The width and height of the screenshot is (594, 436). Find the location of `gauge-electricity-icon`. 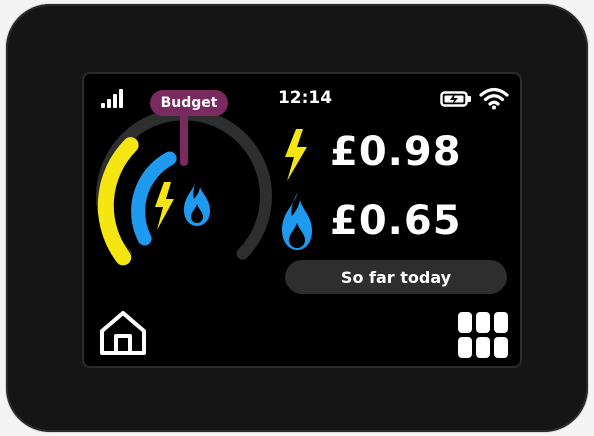

gauge-electricity-icon is located at coordinates (164, 206).